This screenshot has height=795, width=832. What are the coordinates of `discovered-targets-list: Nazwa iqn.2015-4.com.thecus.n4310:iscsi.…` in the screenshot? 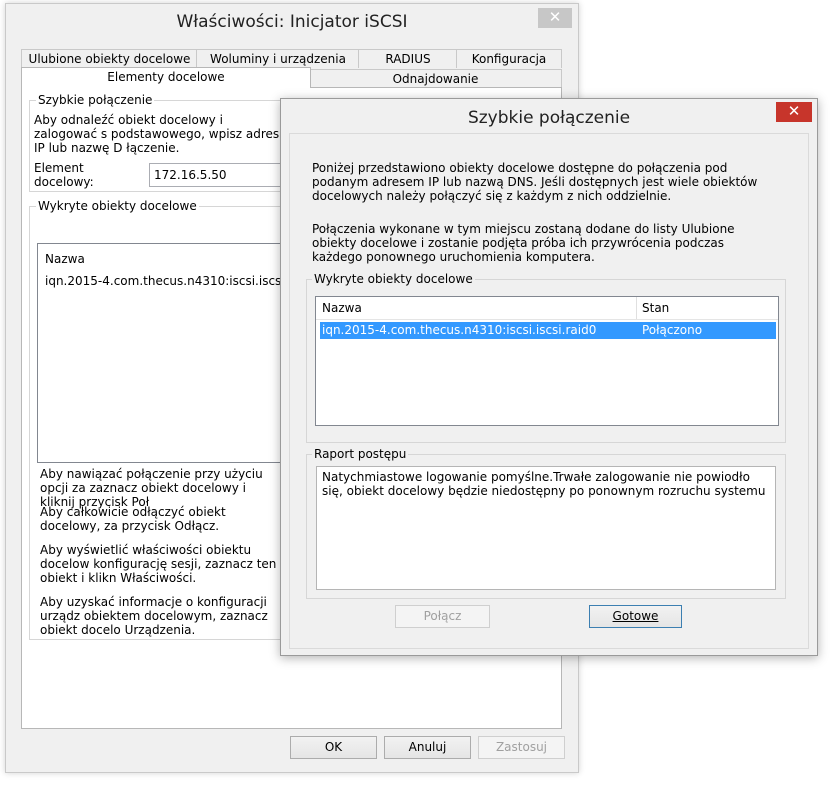 It's located at (174, 353).